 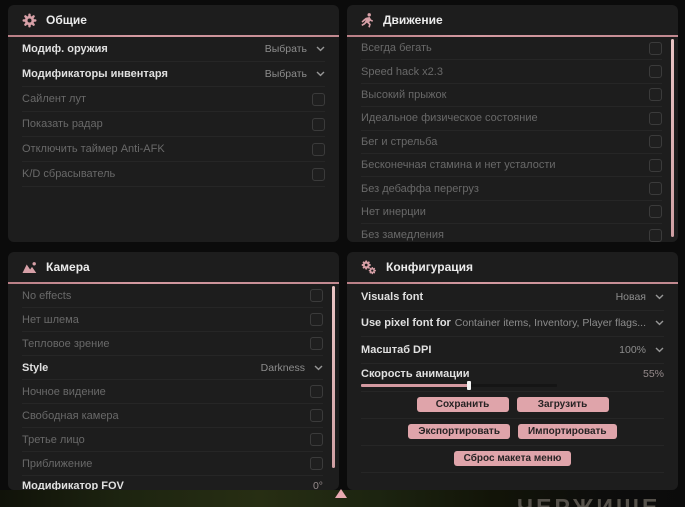 What do you see at coordinates (449, 118) in the screenshot?
I see `setting-label: Идеальное физическое состояние` at bounding box center [449, 118].